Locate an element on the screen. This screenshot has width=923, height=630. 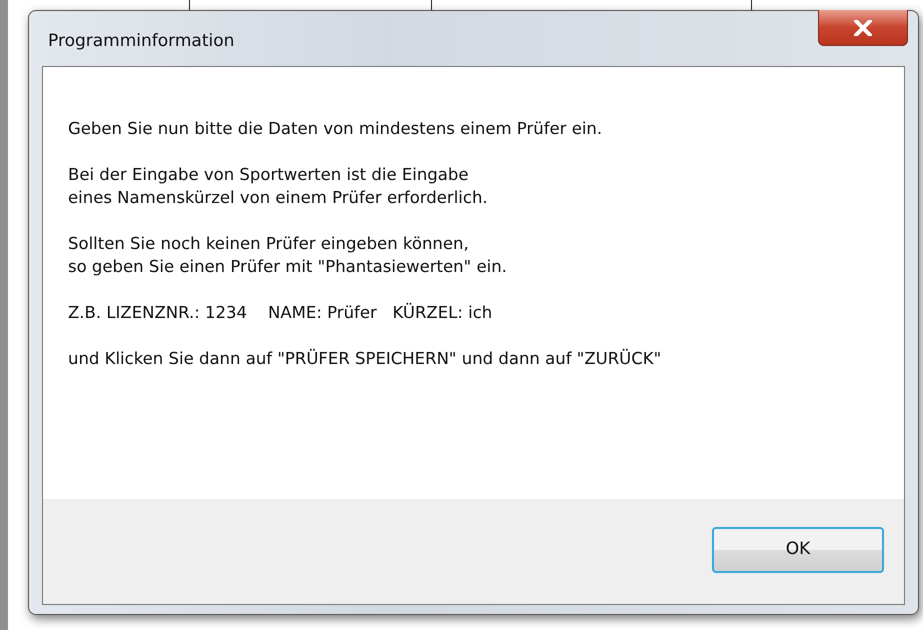
window-title: Programminformation is located at coordinates (141, 41).